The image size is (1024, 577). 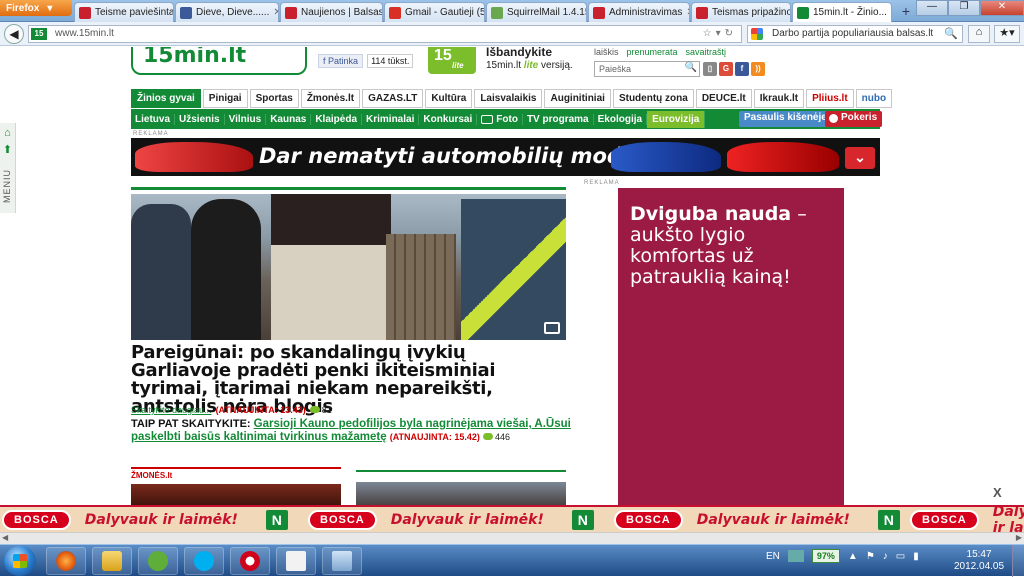 I want to click on nav-tab: Kultūra, so click(x=449, y=98).